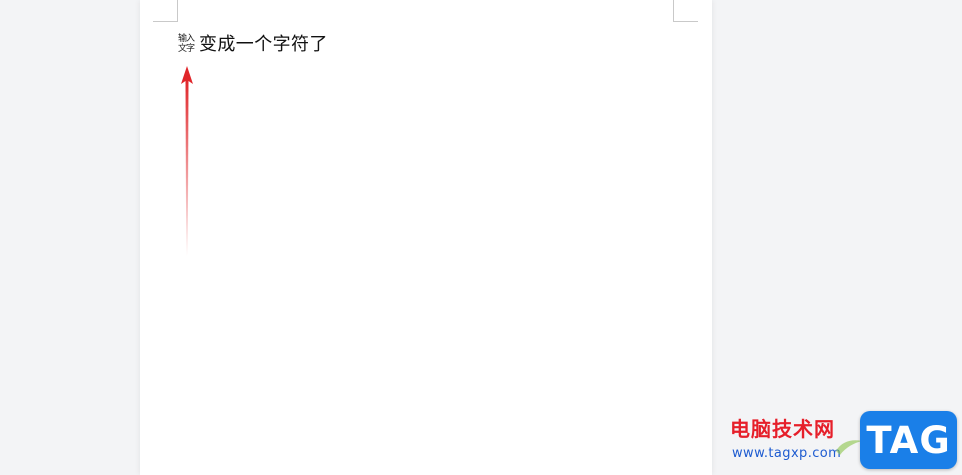  I want to click on watermark-site-name: 电脑技术网, so click(782, 429).